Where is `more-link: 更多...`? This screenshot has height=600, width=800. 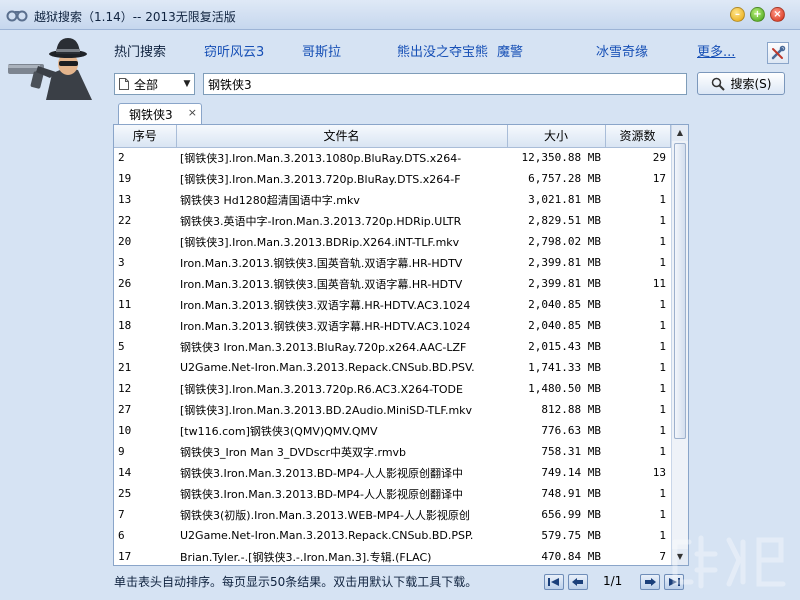
more-link: 更多... is located at coordinates (716, 50).